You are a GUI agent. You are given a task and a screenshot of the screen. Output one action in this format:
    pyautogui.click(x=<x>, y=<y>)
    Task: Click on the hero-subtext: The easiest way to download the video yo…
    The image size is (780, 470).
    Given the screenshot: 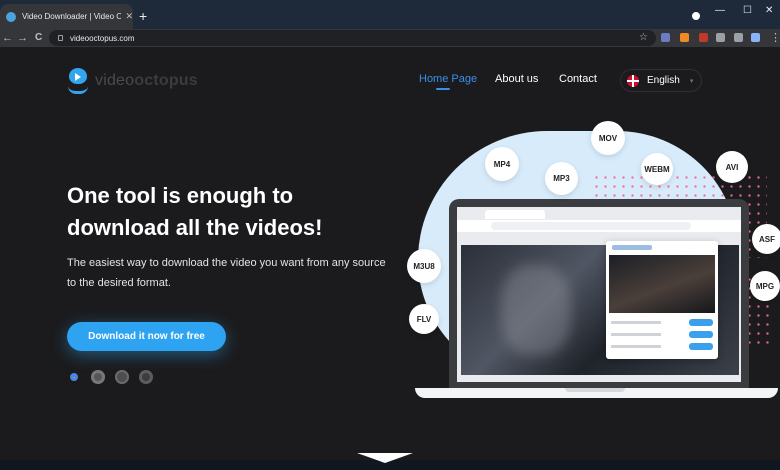 What is the action you would take?
    pyautogui.click(x=226, y=273)
    